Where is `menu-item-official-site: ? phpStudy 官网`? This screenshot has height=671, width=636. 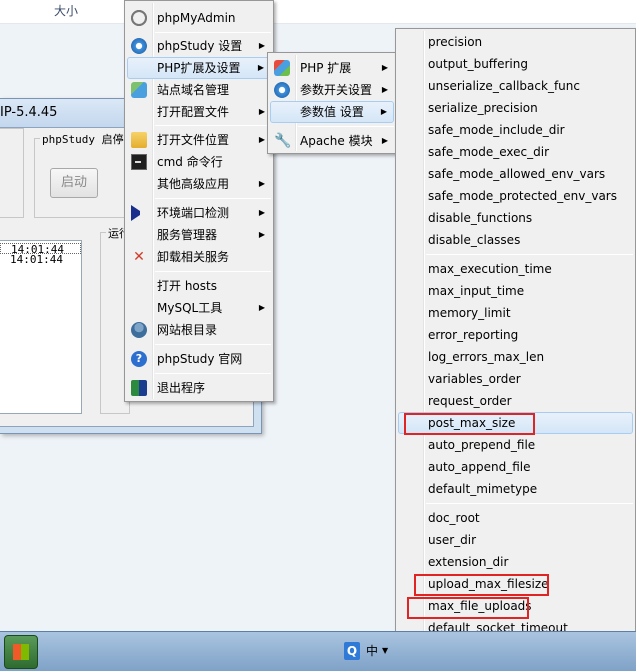 menu-item-official-site: ? phpStudy 官网 is located at coordinates (199, 359).